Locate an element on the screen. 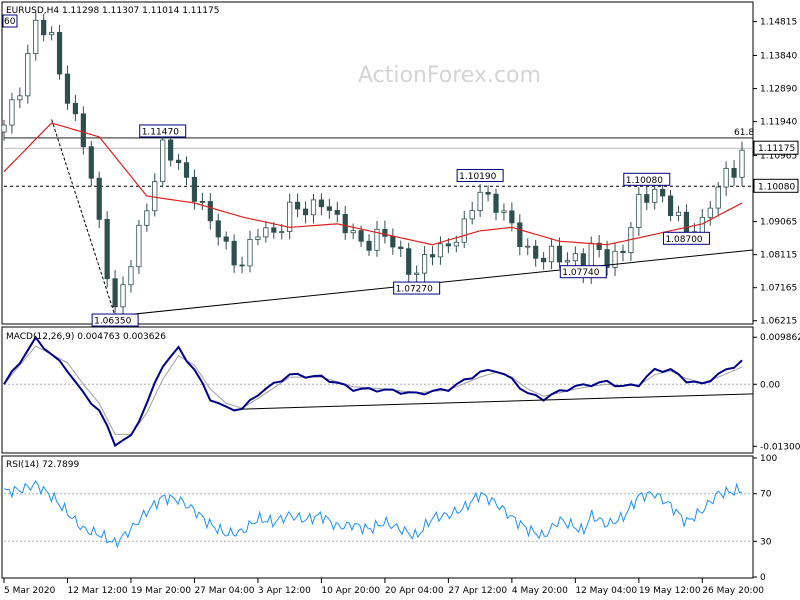 The height and width of the screenshot is (600, 800). price-annotation-label: 1.08700 is located at coordinates (683, 240).